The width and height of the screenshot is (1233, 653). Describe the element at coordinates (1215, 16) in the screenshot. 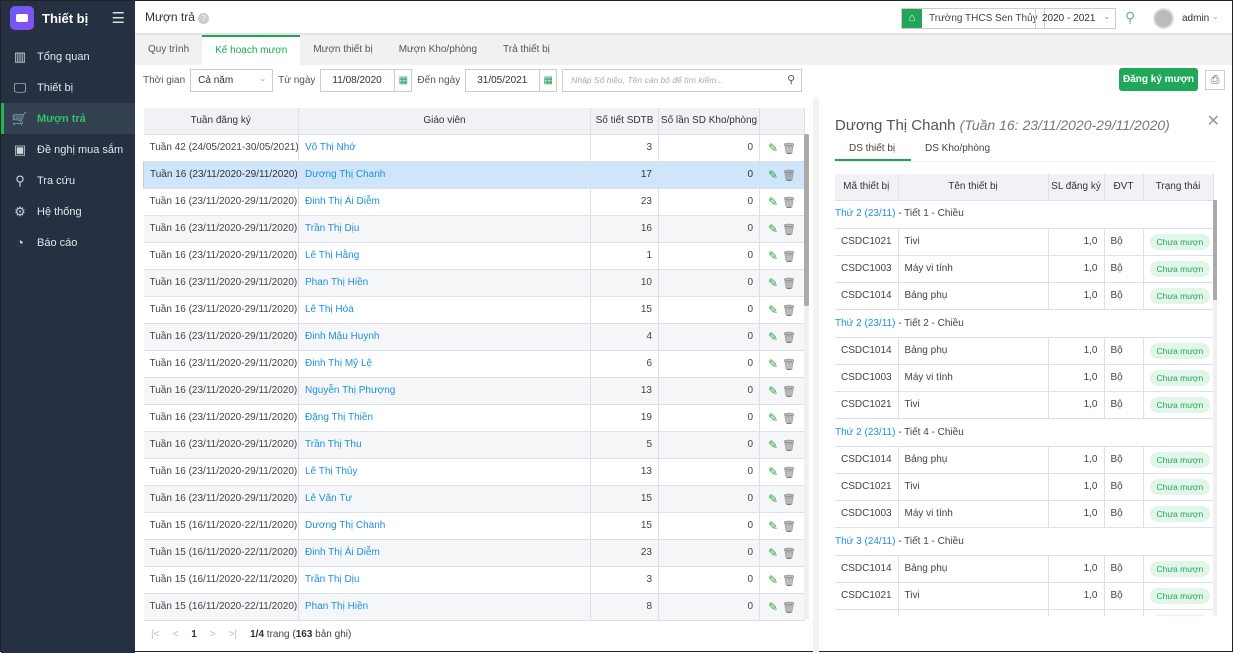

I see `chevron-down-icon: ⌄` at that location.